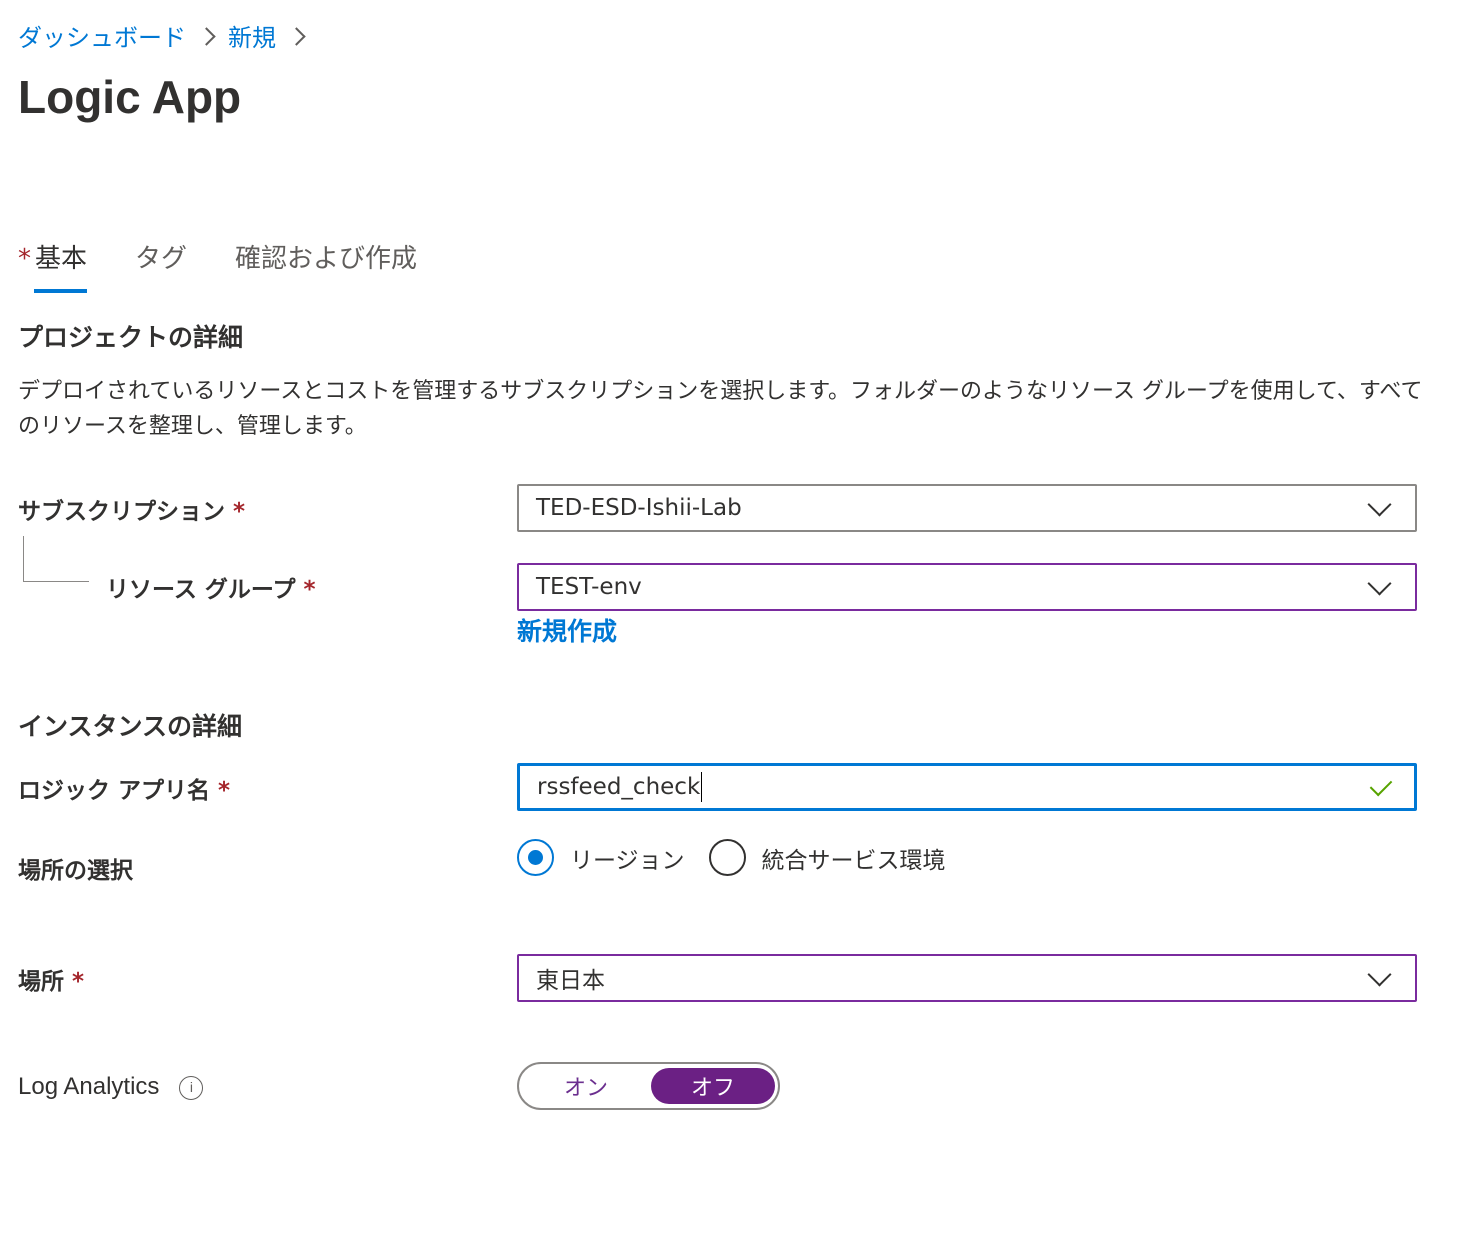  What do you see at coordinates (326, 259) in the screenshot?
I see `tab-review-create-label: 確認および作成` at bounding box center [326, 259].